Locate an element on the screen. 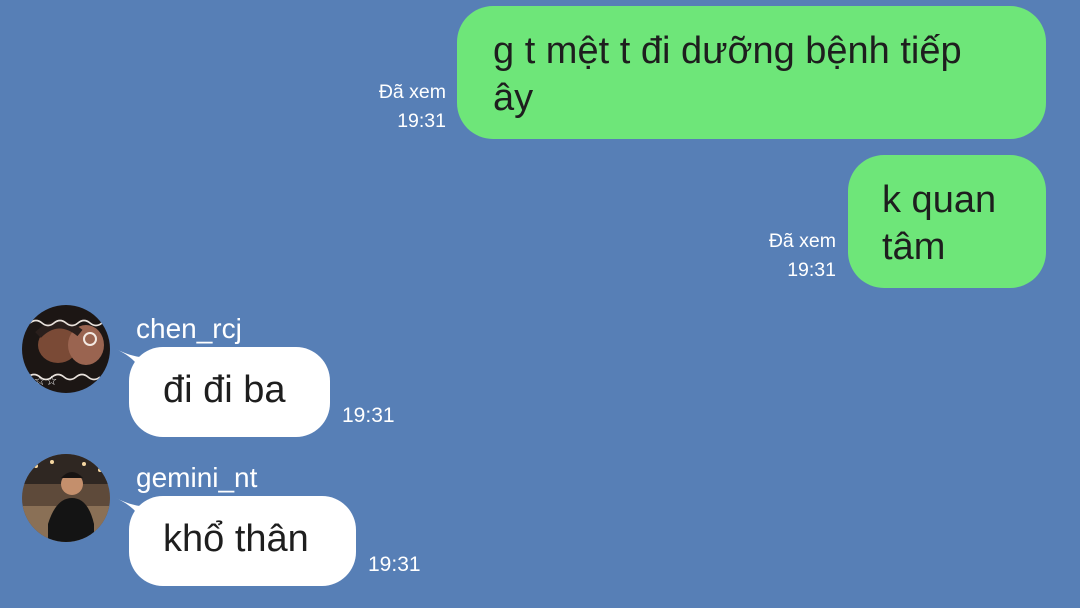 This screenshot has height=608, width=1080. user-photo-icon is located at coordinates (66, 498).